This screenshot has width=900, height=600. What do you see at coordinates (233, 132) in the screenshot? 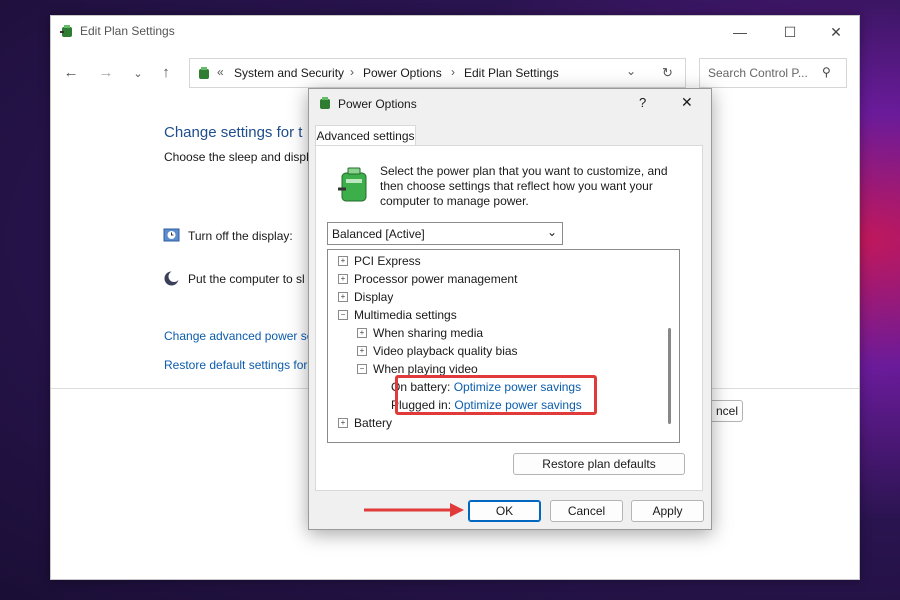
I see `page-heading: Change settings for t` at bounding box center [233, 132].